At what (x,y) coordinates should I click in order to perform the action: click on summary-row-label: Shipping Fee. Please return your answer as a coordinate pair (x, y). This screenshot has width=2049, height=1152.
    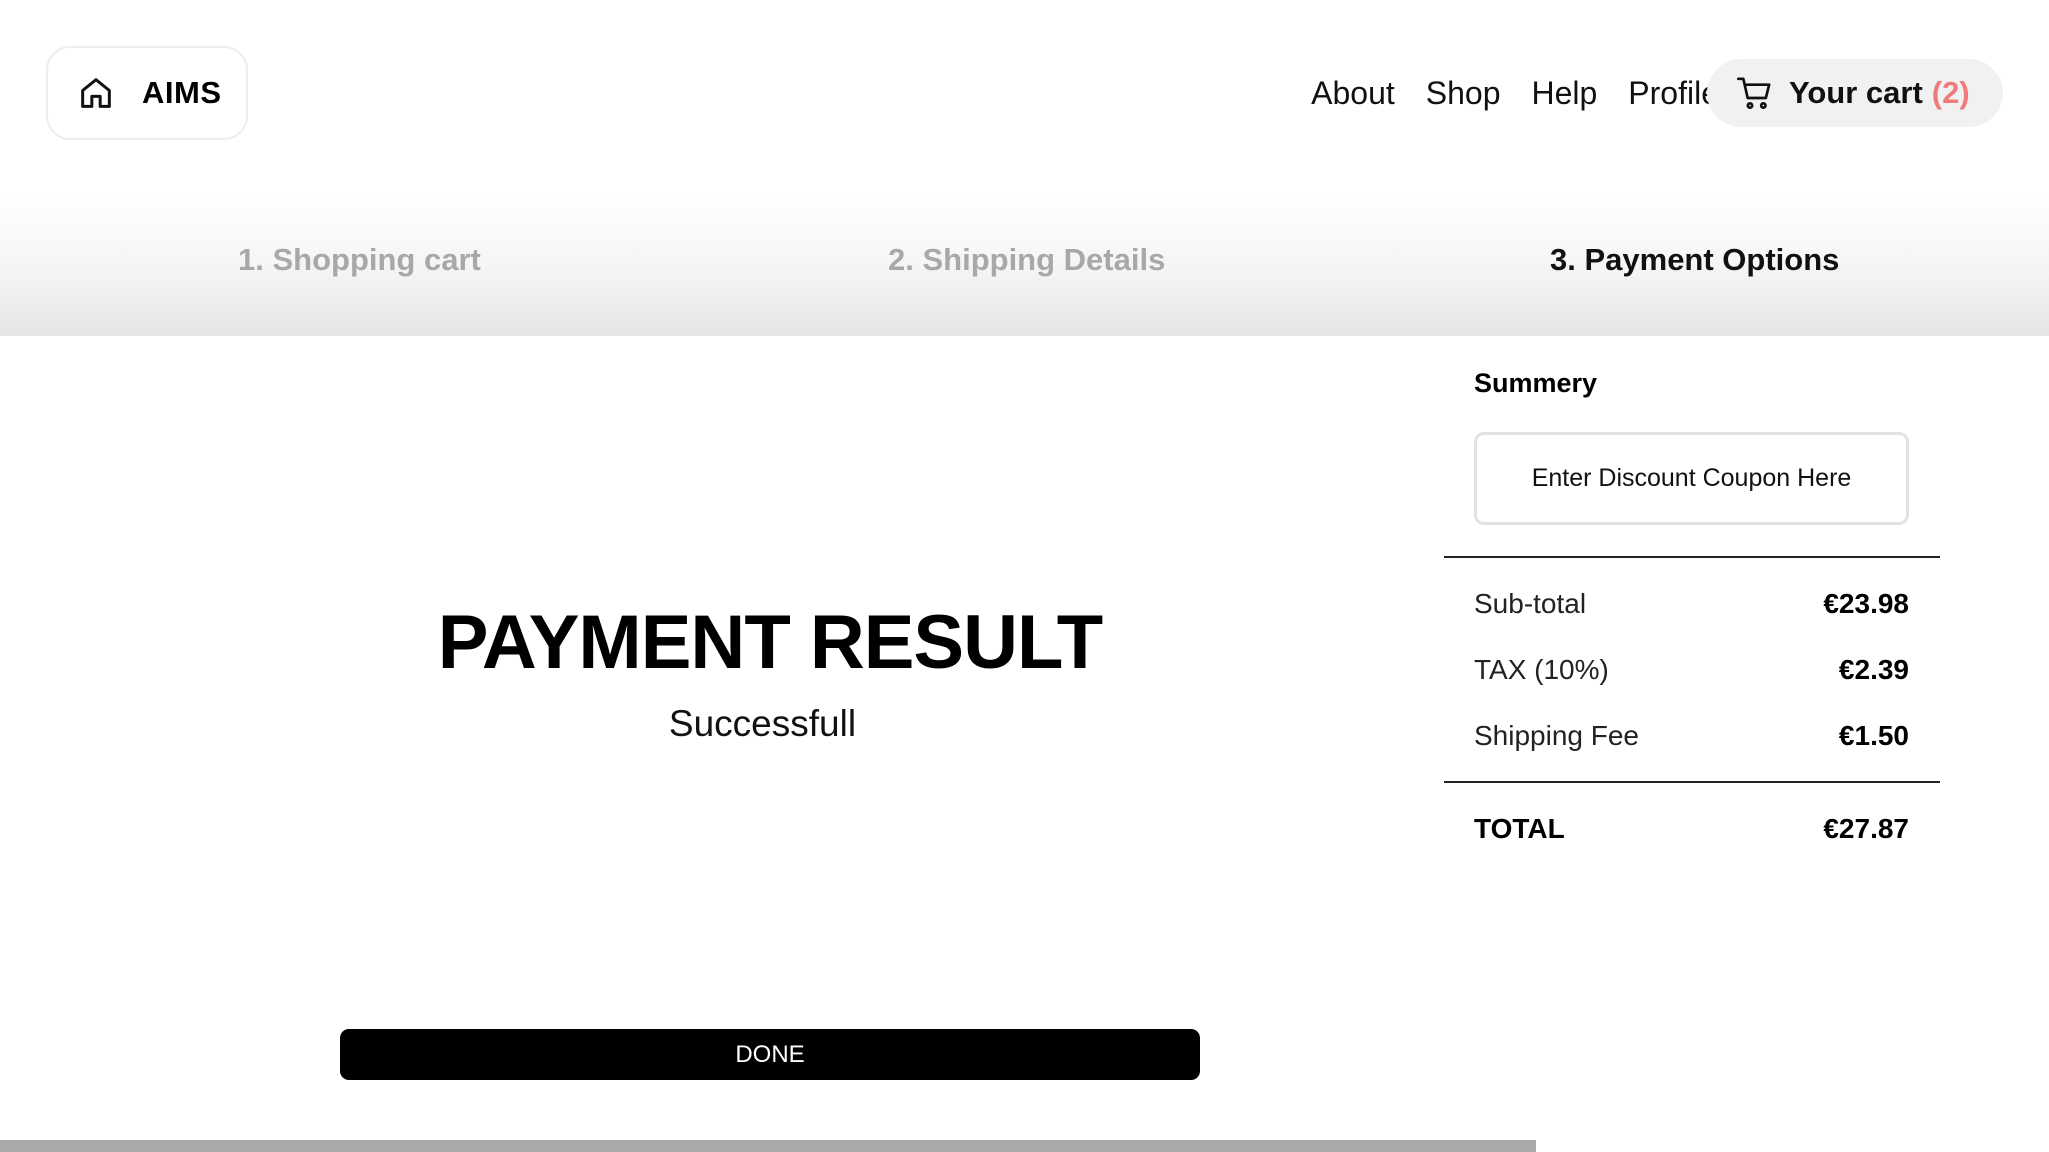
    Looking at the image, I should click on (1557, 735).